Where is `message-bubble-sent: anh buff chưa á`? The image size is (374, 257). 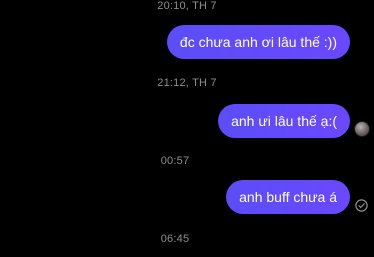 message-bubble-sent: anh buff chưa á is located at coordinates (288, 197).